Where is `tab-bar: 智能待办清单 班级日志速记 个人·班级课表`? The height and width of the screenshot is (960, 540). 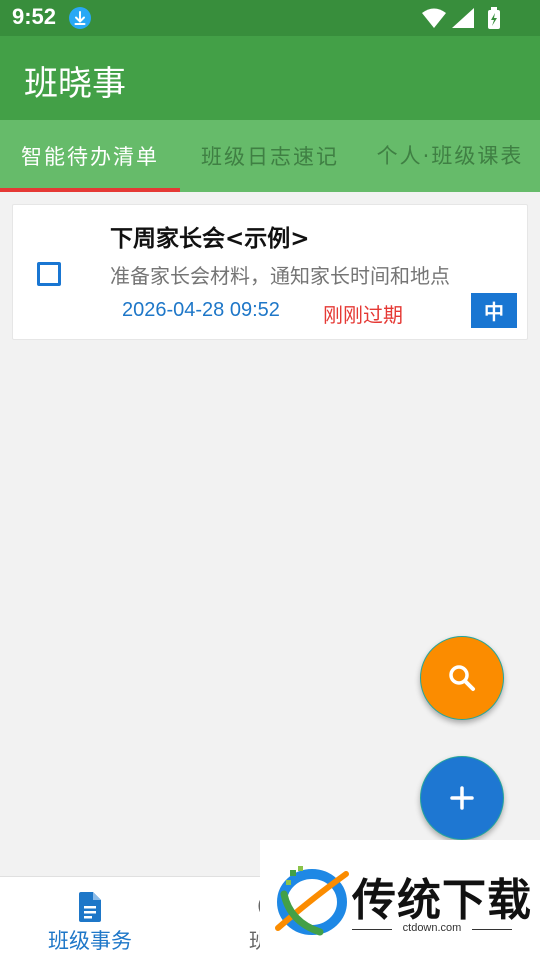
tab-bar: 智能待办清单 班级日志速记 个人·班级课表 is located at coordinates (270, 156).